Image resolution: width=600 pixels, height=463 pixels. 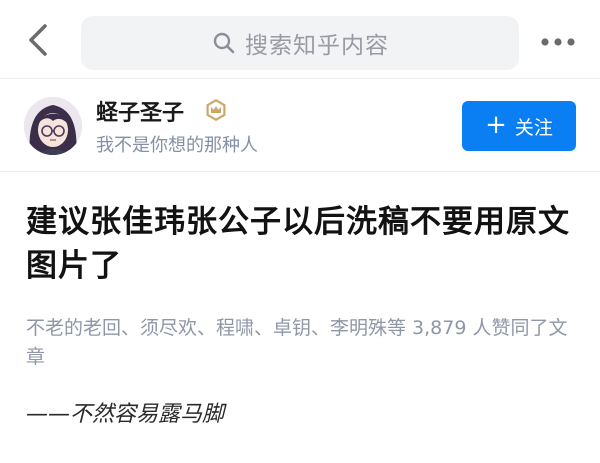 I want to click on article-quote: ——不然容易露马脚, so click(x=125, y=414).